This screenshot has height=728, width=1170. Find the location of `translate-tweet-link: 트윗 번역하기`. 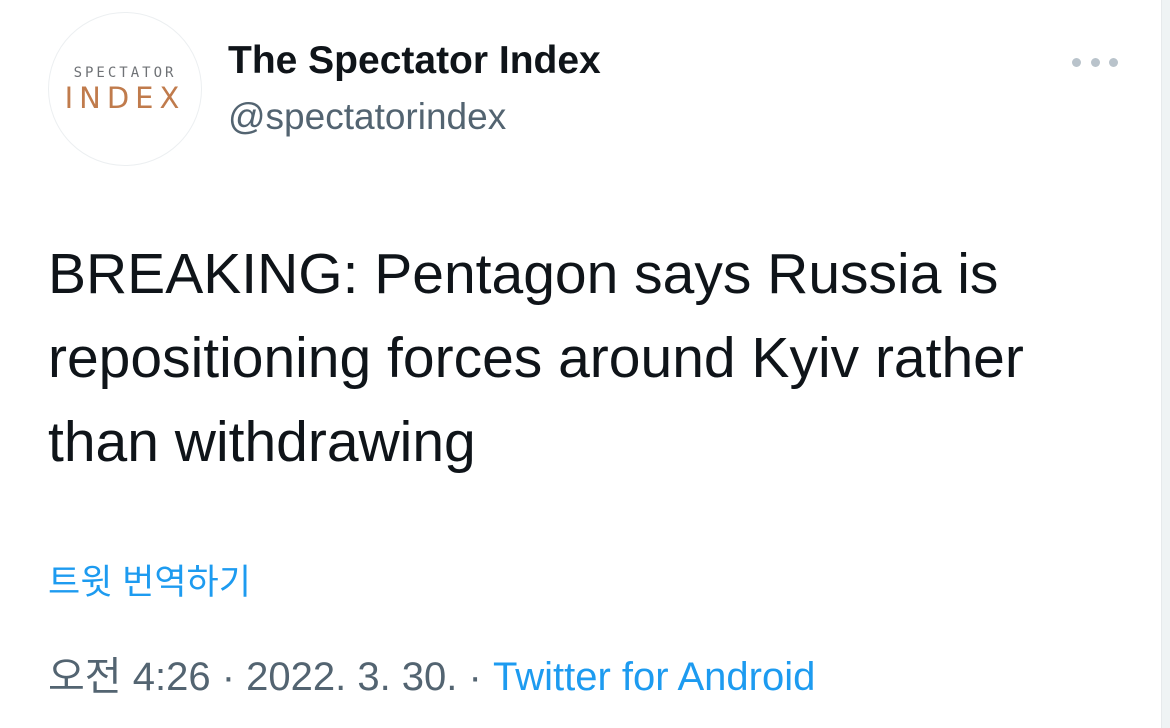

translate-tweet-link: 트윗 번역하기 is located at coordinates (149, 579).